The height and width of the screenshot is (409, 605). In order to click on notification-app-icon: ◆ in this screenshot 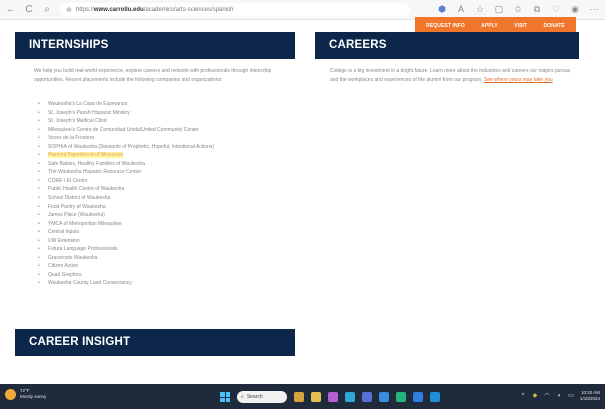, I will do `click(535, 396)`.